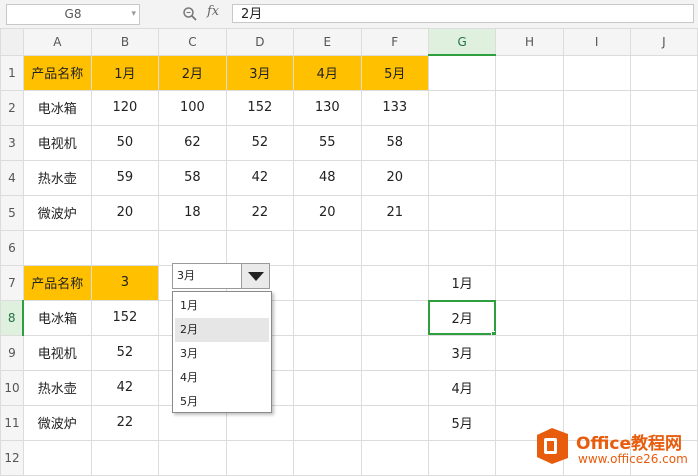 This screenshot has height=476, width=698. What do you see at coordinates (394, 72) in the screenshot?
I see `cell-f1: 5月` at bounding box center [394, 72].